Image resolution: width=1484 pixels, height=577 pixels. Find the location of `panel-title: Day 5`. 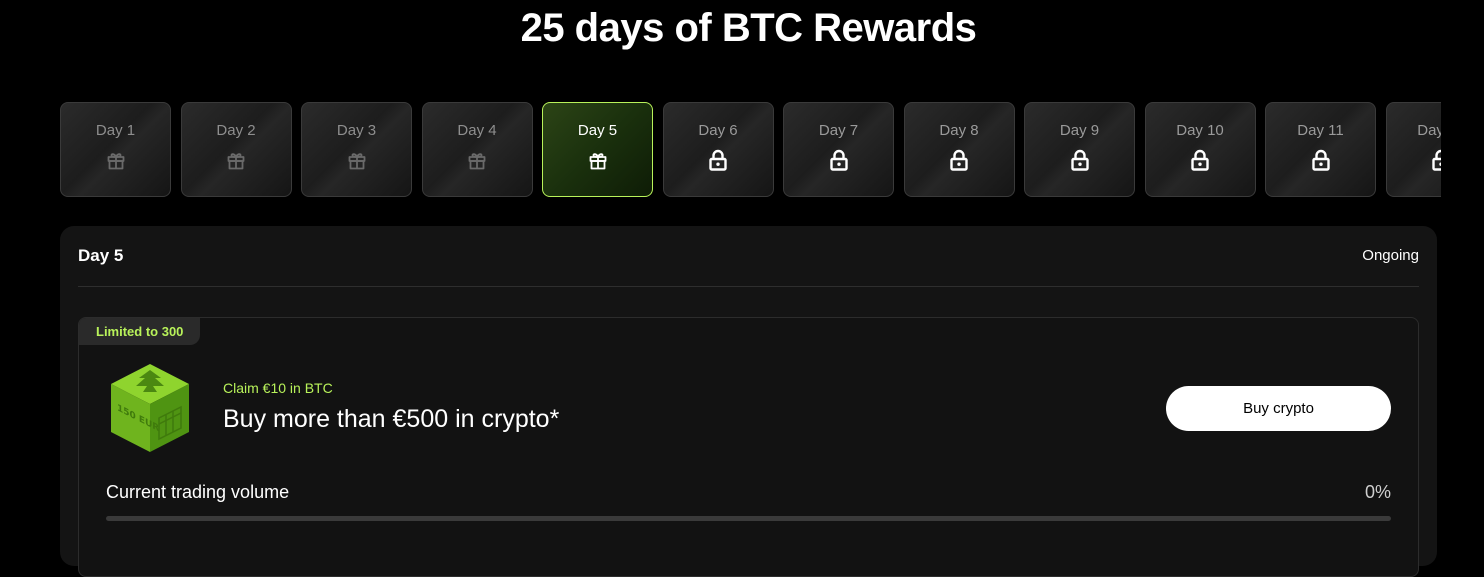

panel-title: Day 5 is located at coordinates (101, 255).